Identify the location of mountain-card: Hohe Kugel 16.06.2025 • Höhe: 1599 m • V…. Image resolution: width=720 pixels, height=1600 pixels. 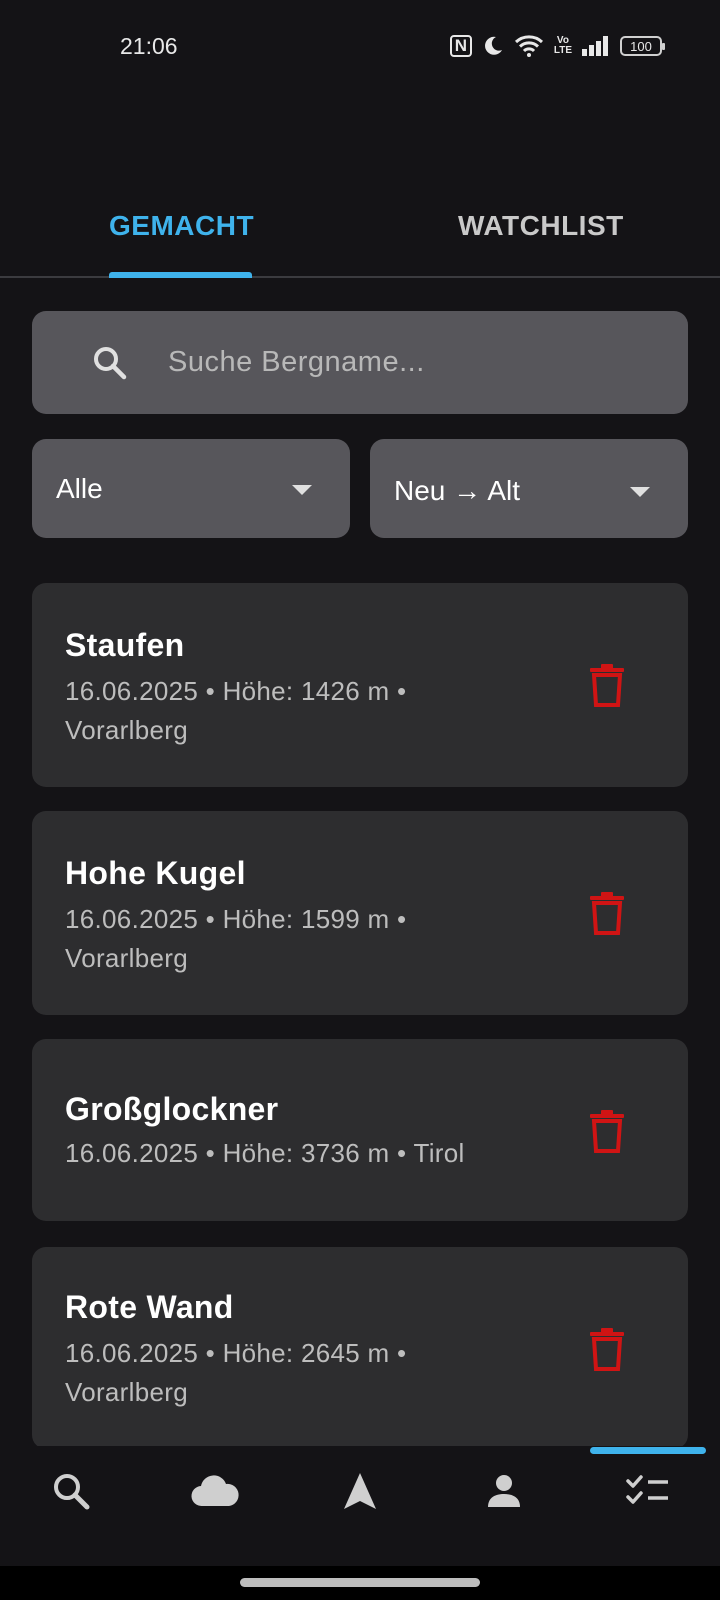
(360, 913).